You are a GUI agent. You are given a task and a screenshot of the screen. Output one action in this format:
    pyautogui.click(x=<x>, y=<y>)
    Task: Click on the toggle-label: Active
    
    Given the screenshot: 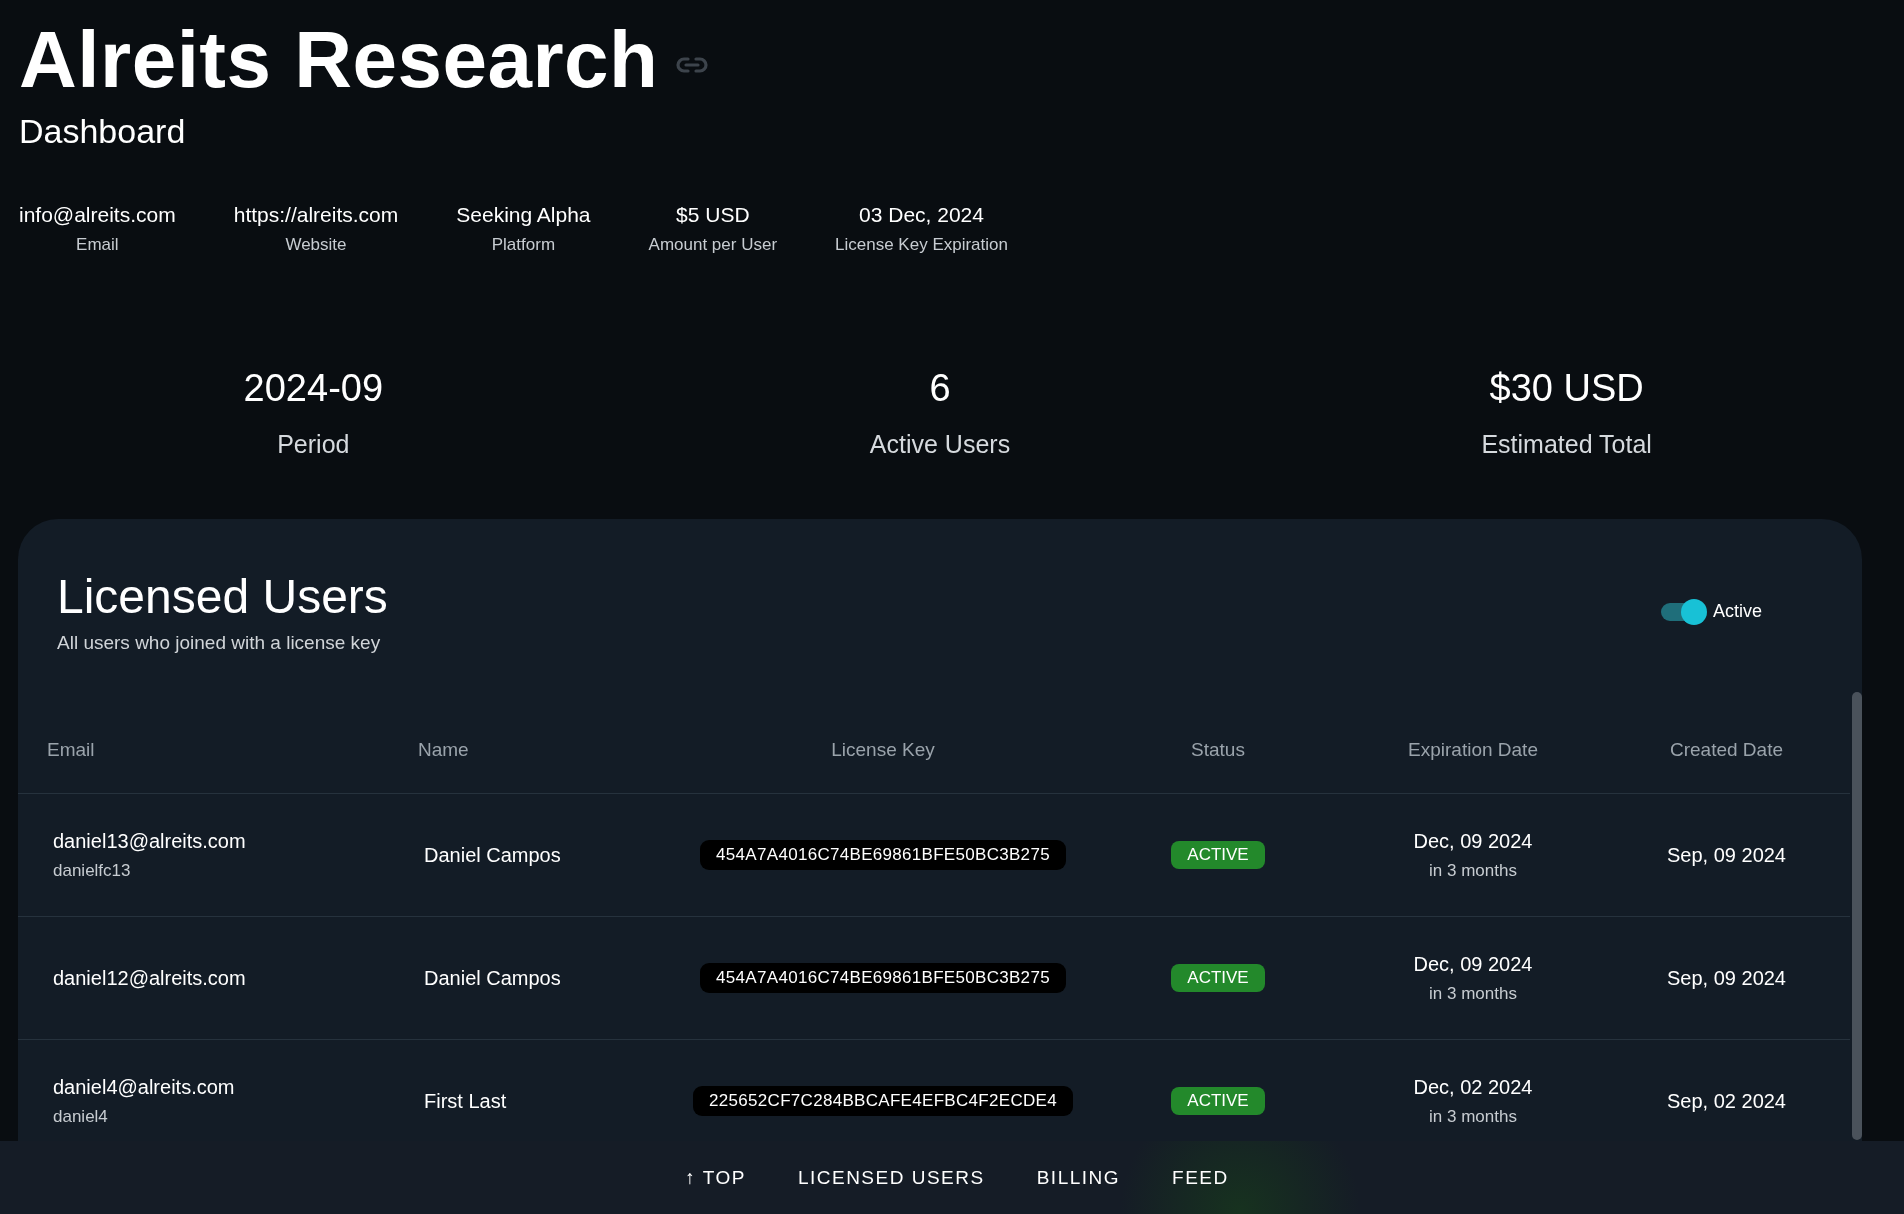 What is the action you would take?
    pyautogui.click(x=1737, y=611)
    